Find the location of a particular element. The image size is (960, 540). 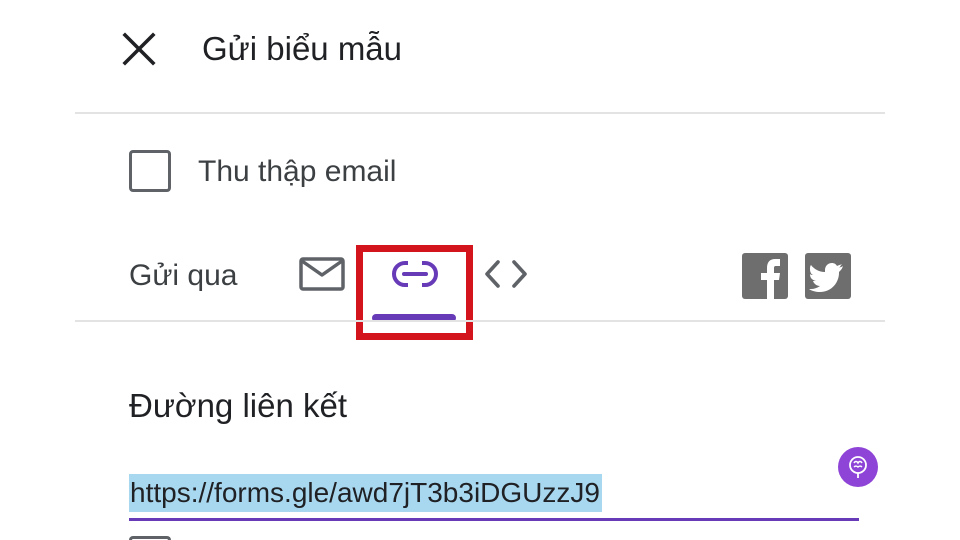

dialog-title: Gửi biểu mẫu is located at coordinates (302, 48).